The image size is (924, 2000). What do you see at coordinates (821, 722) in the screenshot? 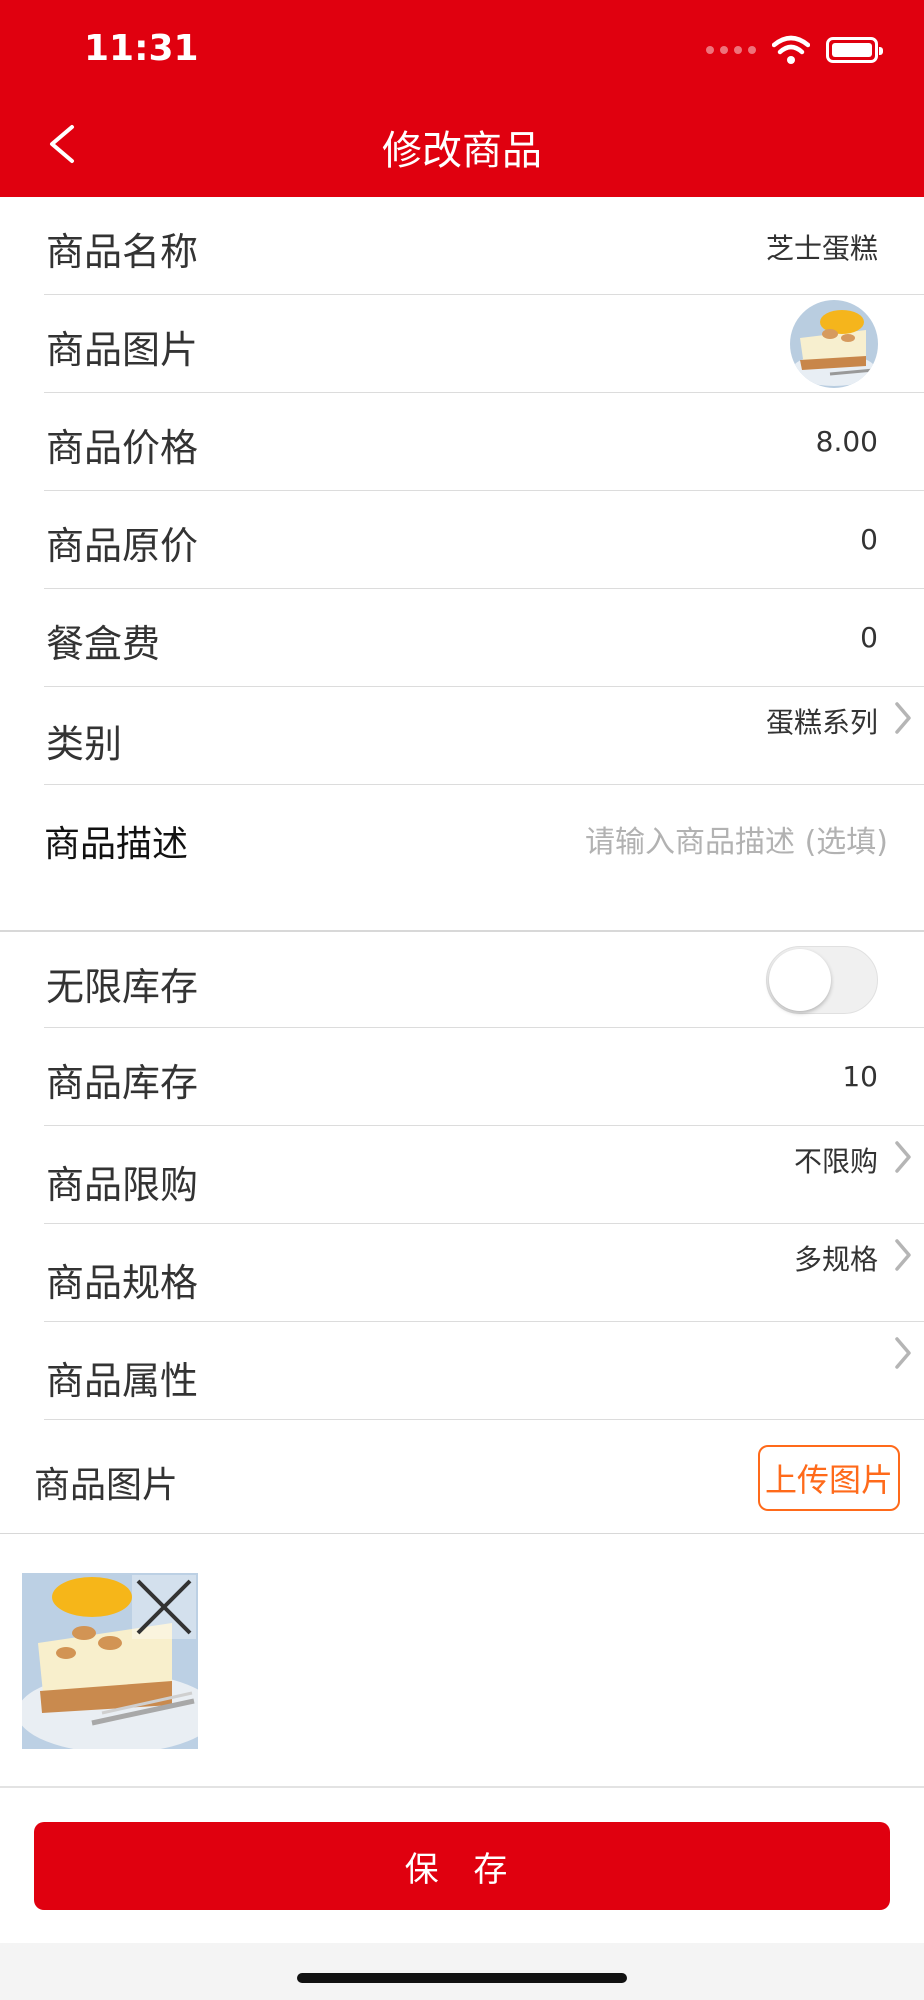
I see `category-value: 蛋糕系列` at bounding box center [821, 722].